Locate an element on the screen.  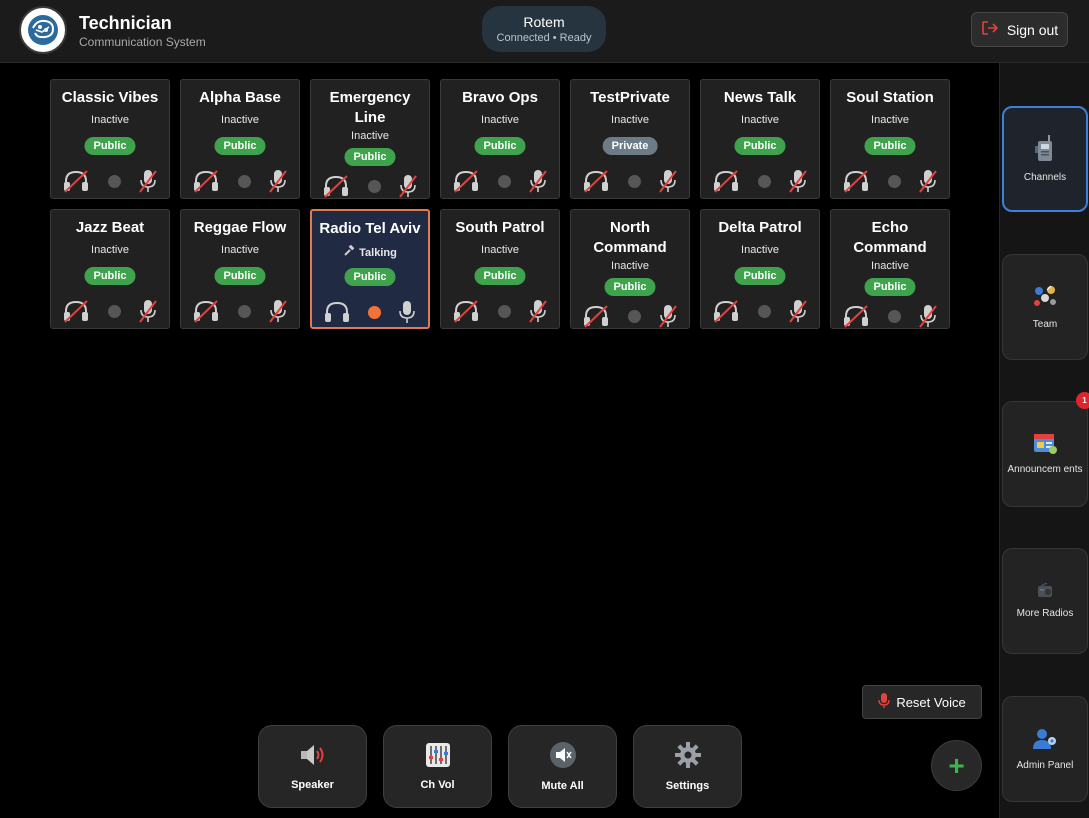
channel-name: Bravo Ops is located at coordinates (500, 97).